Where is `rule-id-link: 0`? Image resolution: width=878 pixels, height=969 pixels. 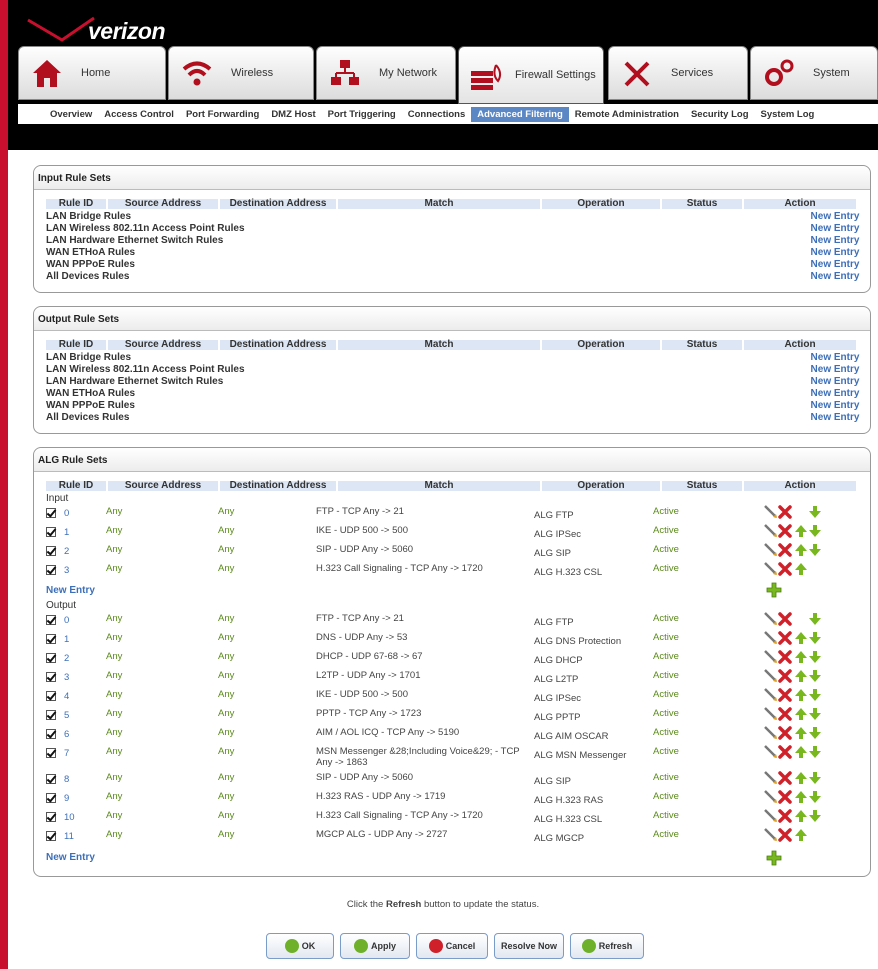 rule-id-link: 0 is located at coordinates (66, 620).